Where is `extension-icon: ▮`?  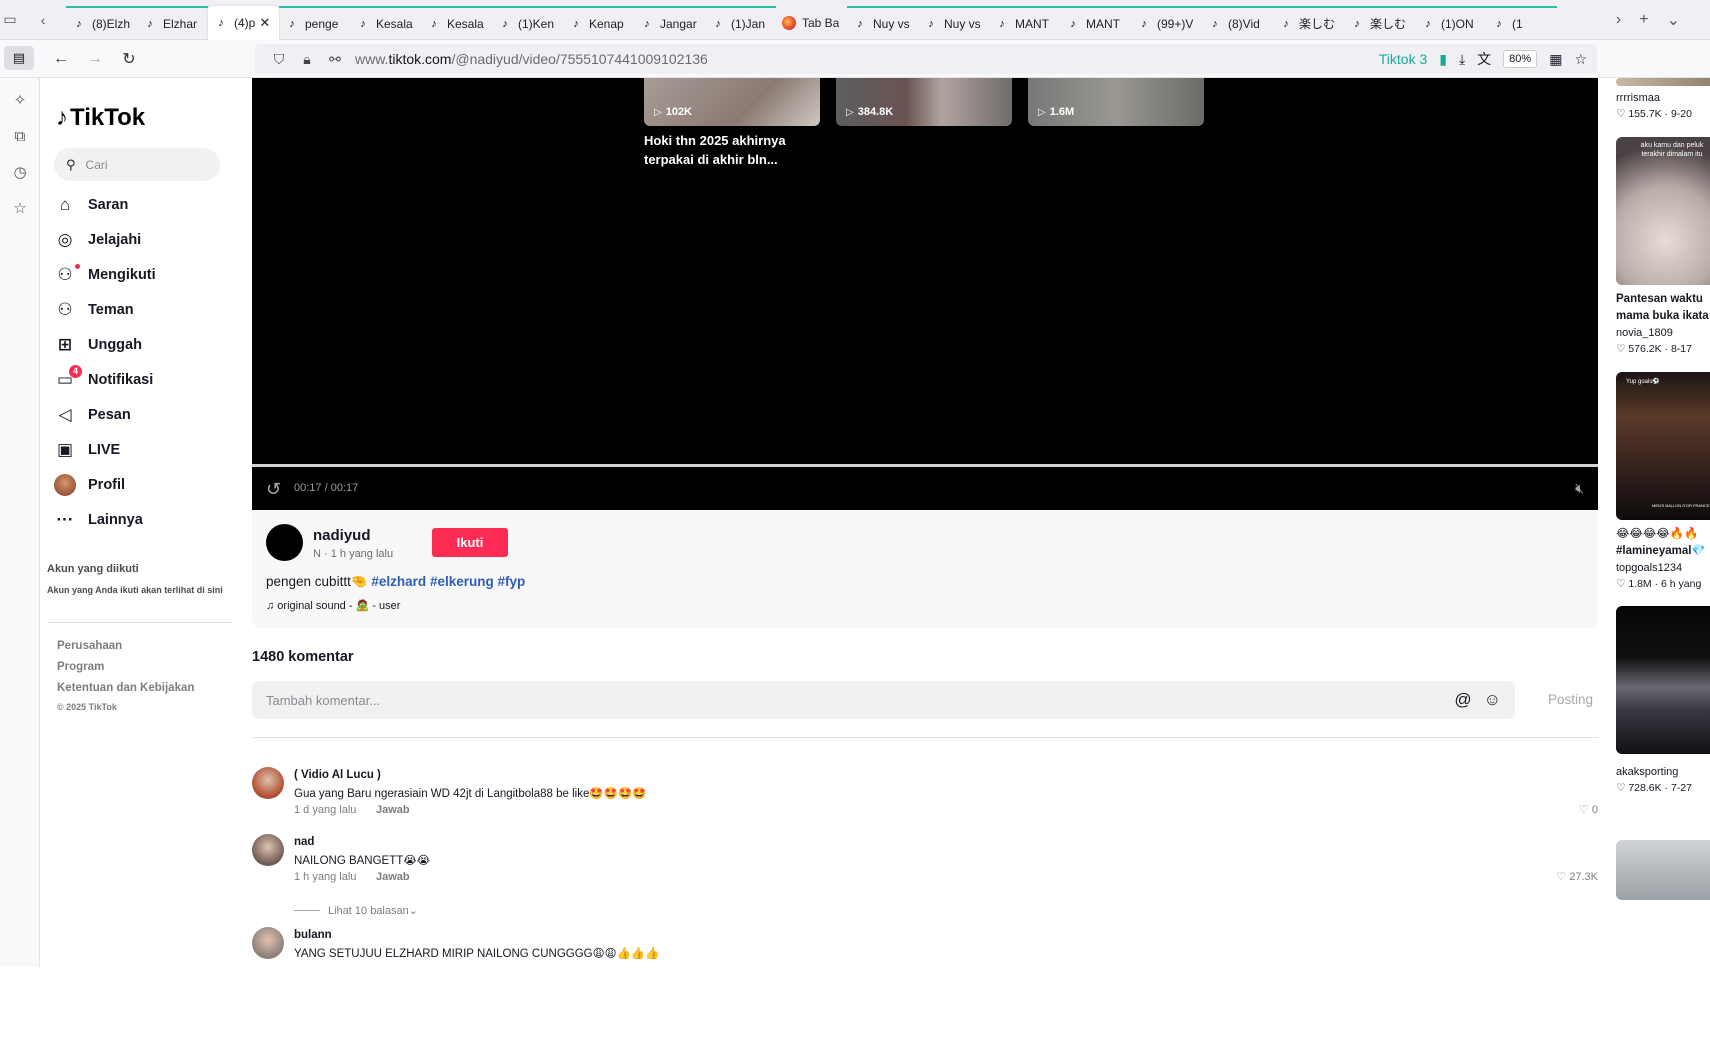
extension-icon: ▮ is located at coordinates (1443, 59).